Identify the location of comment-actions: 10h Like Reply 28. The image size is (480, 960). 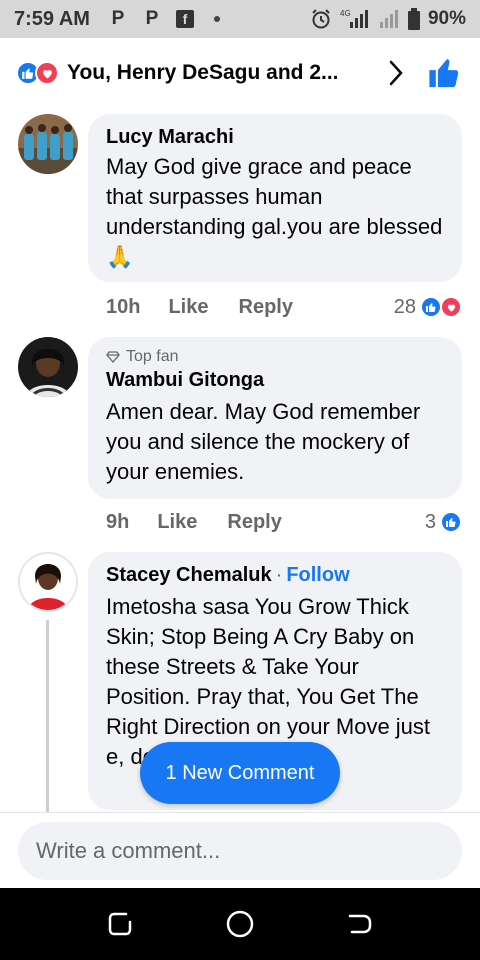
(284, 307).